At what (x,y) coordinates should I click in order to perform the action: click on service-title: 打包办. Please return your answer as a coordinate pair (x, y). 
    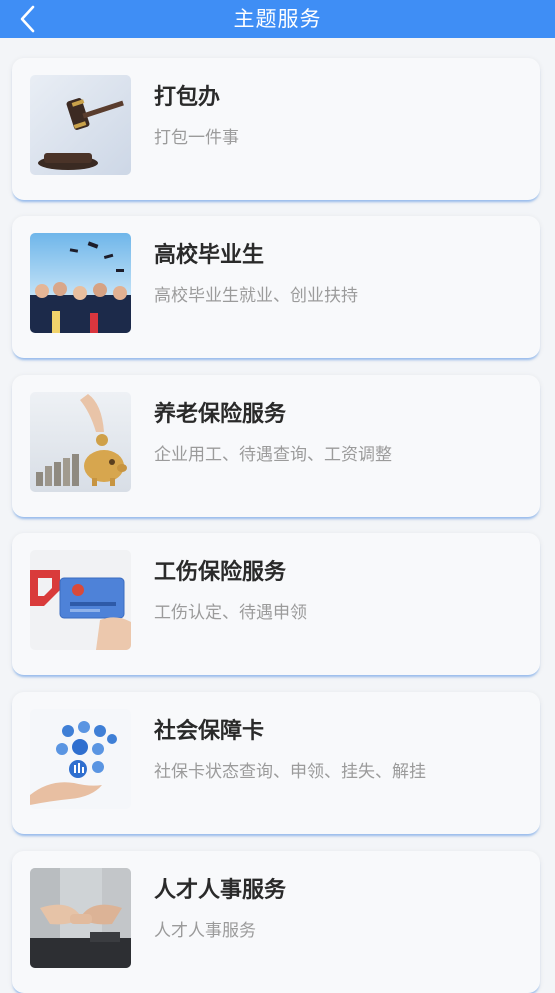
    Looking at the image, I should click on (187, 97).